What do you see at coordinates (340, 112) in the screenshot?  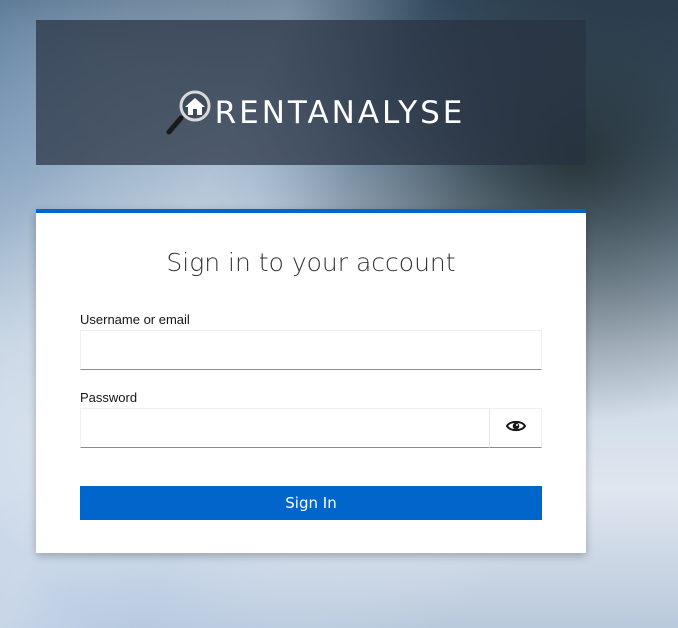 I see `brand-name: RENTANALYSE` at bounding box center [340, 112].